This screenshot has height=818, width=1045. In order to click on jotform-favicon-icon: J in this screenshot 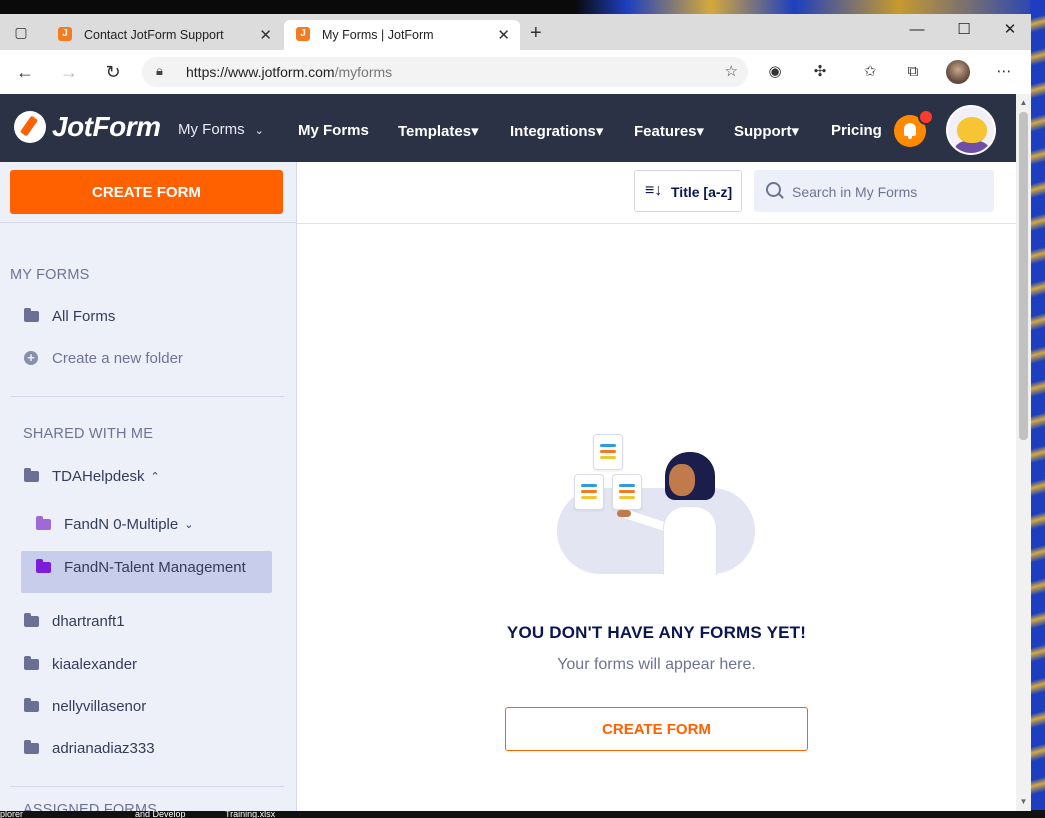, I will do `click(303, 34)`.